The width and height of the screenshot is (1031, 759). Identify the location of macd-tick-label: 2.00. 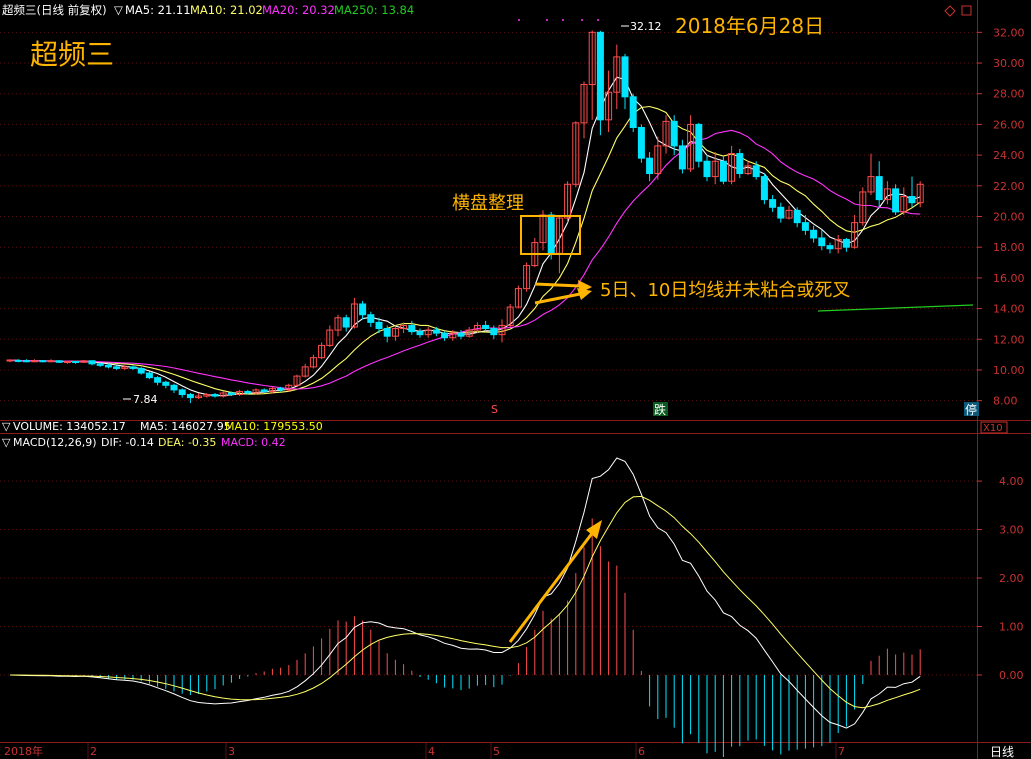
(1011, 578).